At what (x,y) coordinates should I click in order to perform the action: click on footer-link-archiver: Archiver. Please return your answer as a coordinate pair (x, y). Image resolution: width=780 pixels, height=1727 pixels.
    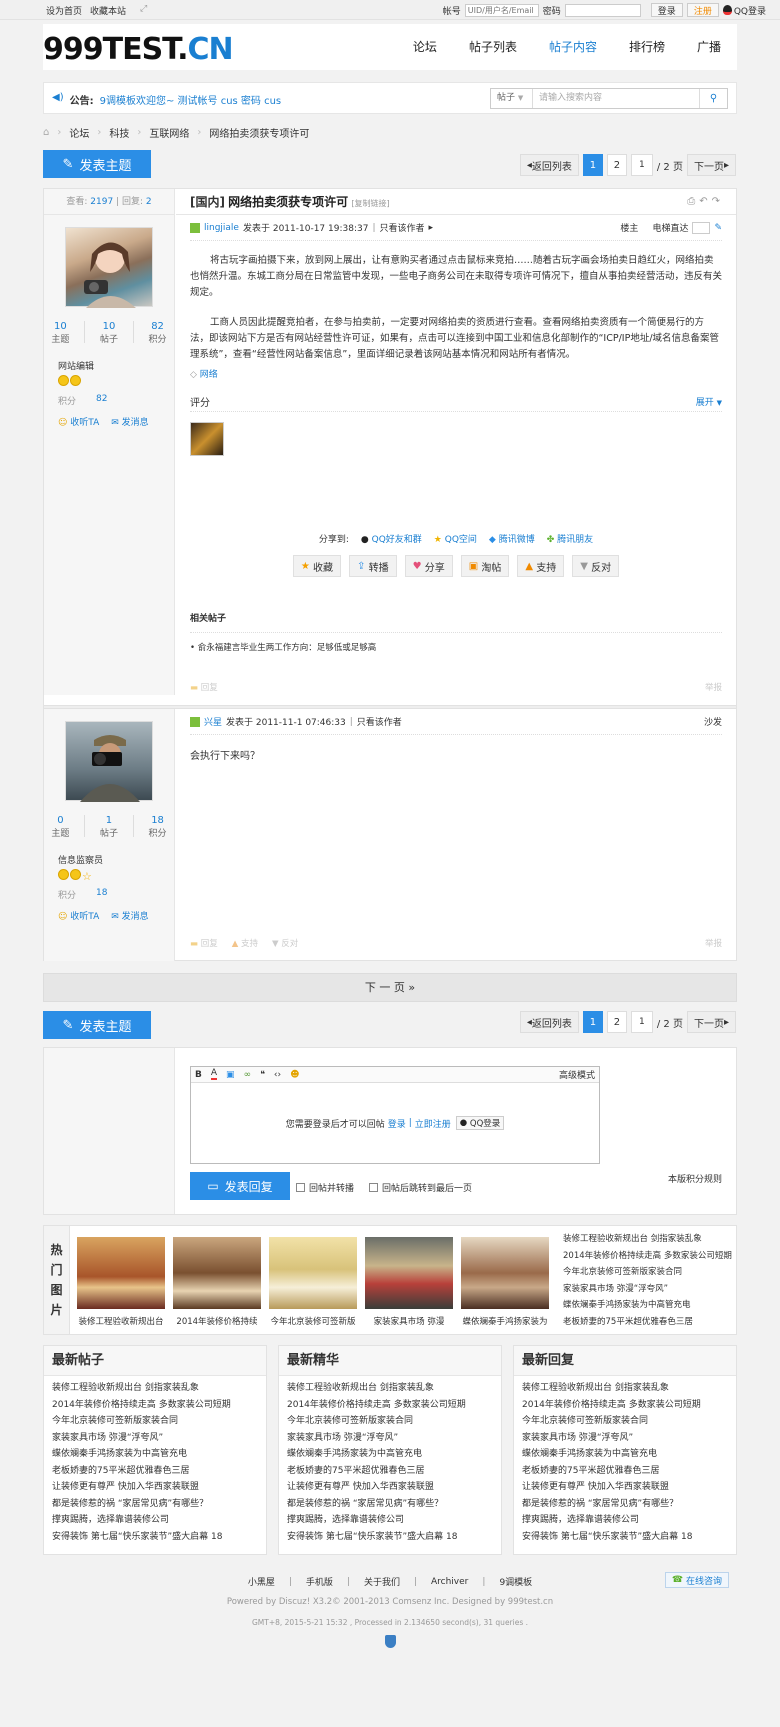
    Looking at the image, I should click on (449, 1582).